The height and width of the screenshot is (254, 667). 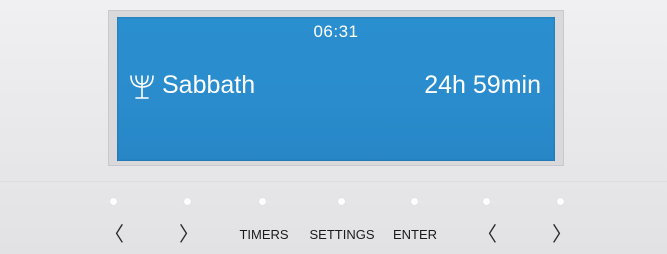 I want to click on left-next-button: 〉, so click(x=189, y=235).